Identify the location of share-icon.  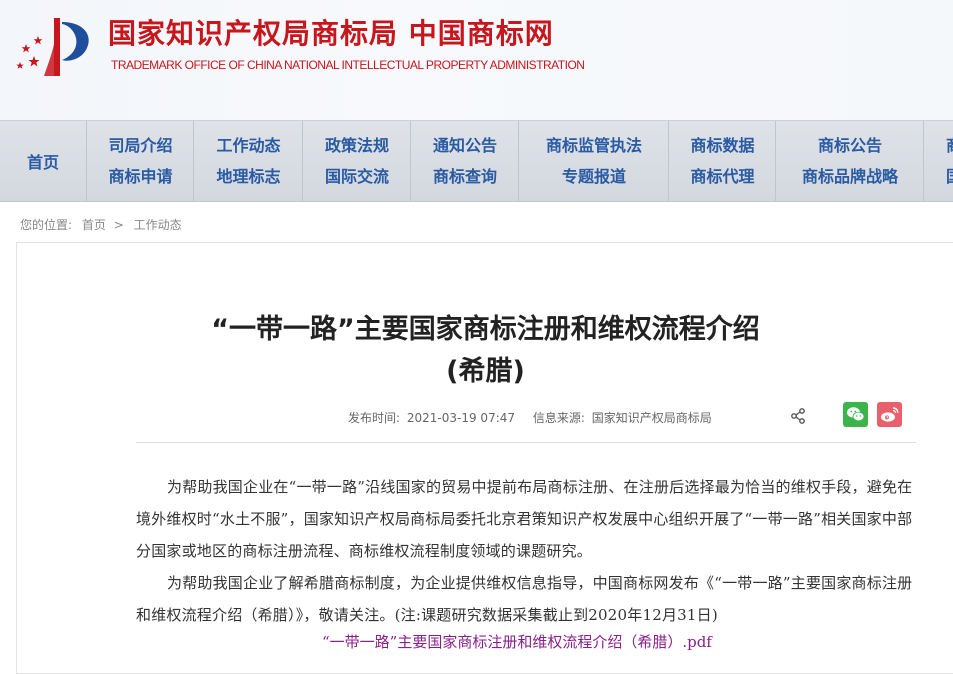
(798, 416).